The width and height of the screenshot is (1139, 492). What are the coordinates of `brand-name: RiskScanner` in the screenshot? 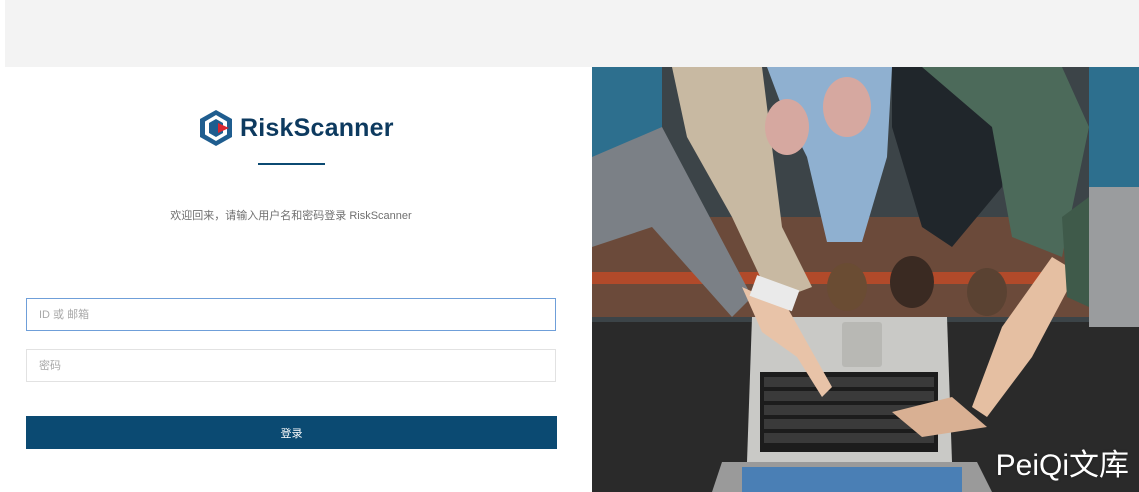 It's located at (317, 127).